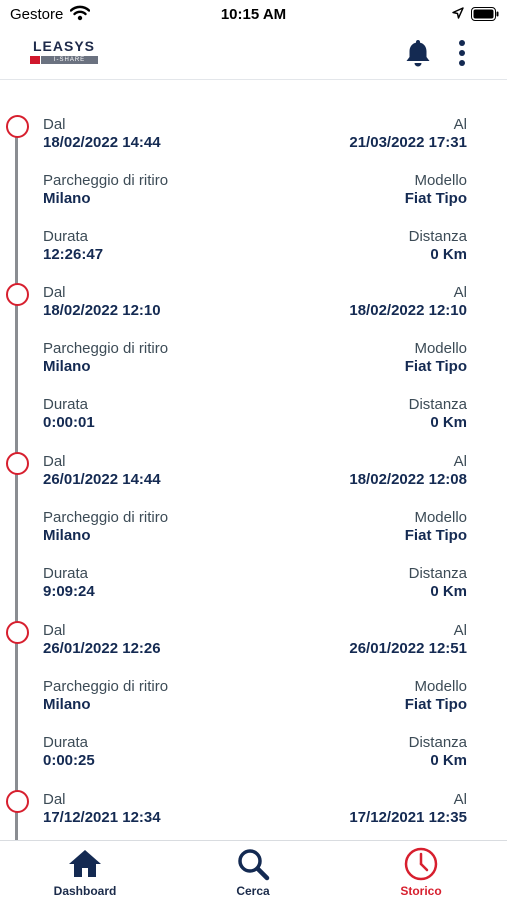  I want to click on tab-storico: Storico, so click(421, 870).